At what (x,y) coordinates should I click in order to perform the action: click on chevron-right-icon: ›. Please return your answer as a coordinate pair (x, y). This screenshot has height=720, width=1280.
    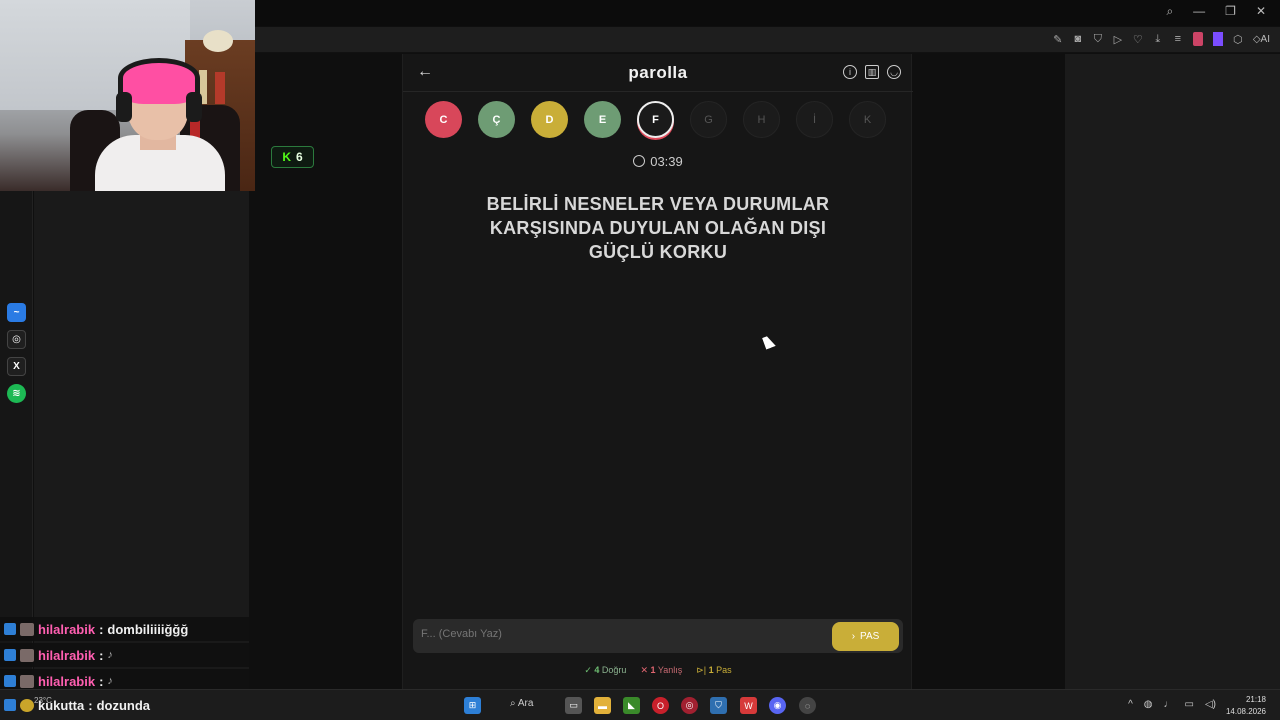
    Looking at the image, I should click on (853, 636).